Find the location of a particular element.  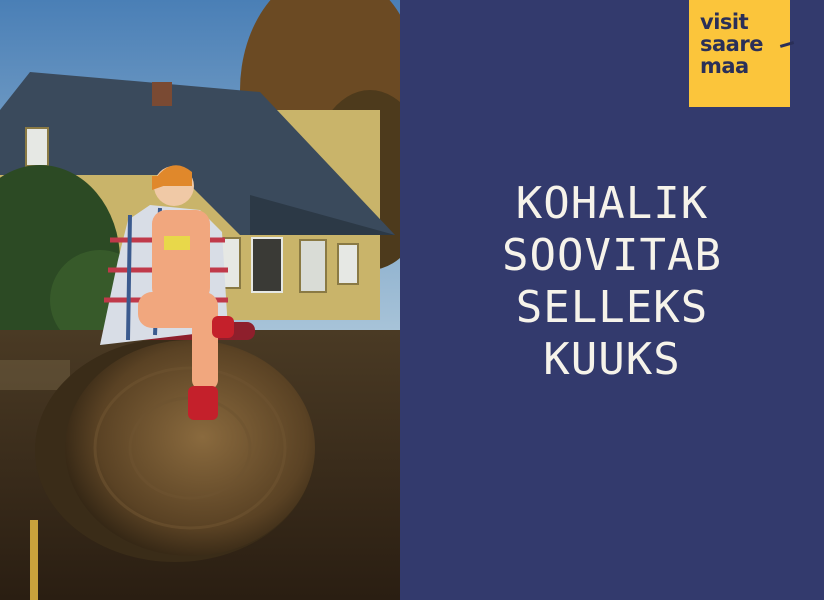

stake is located at coordinates (34, 560).